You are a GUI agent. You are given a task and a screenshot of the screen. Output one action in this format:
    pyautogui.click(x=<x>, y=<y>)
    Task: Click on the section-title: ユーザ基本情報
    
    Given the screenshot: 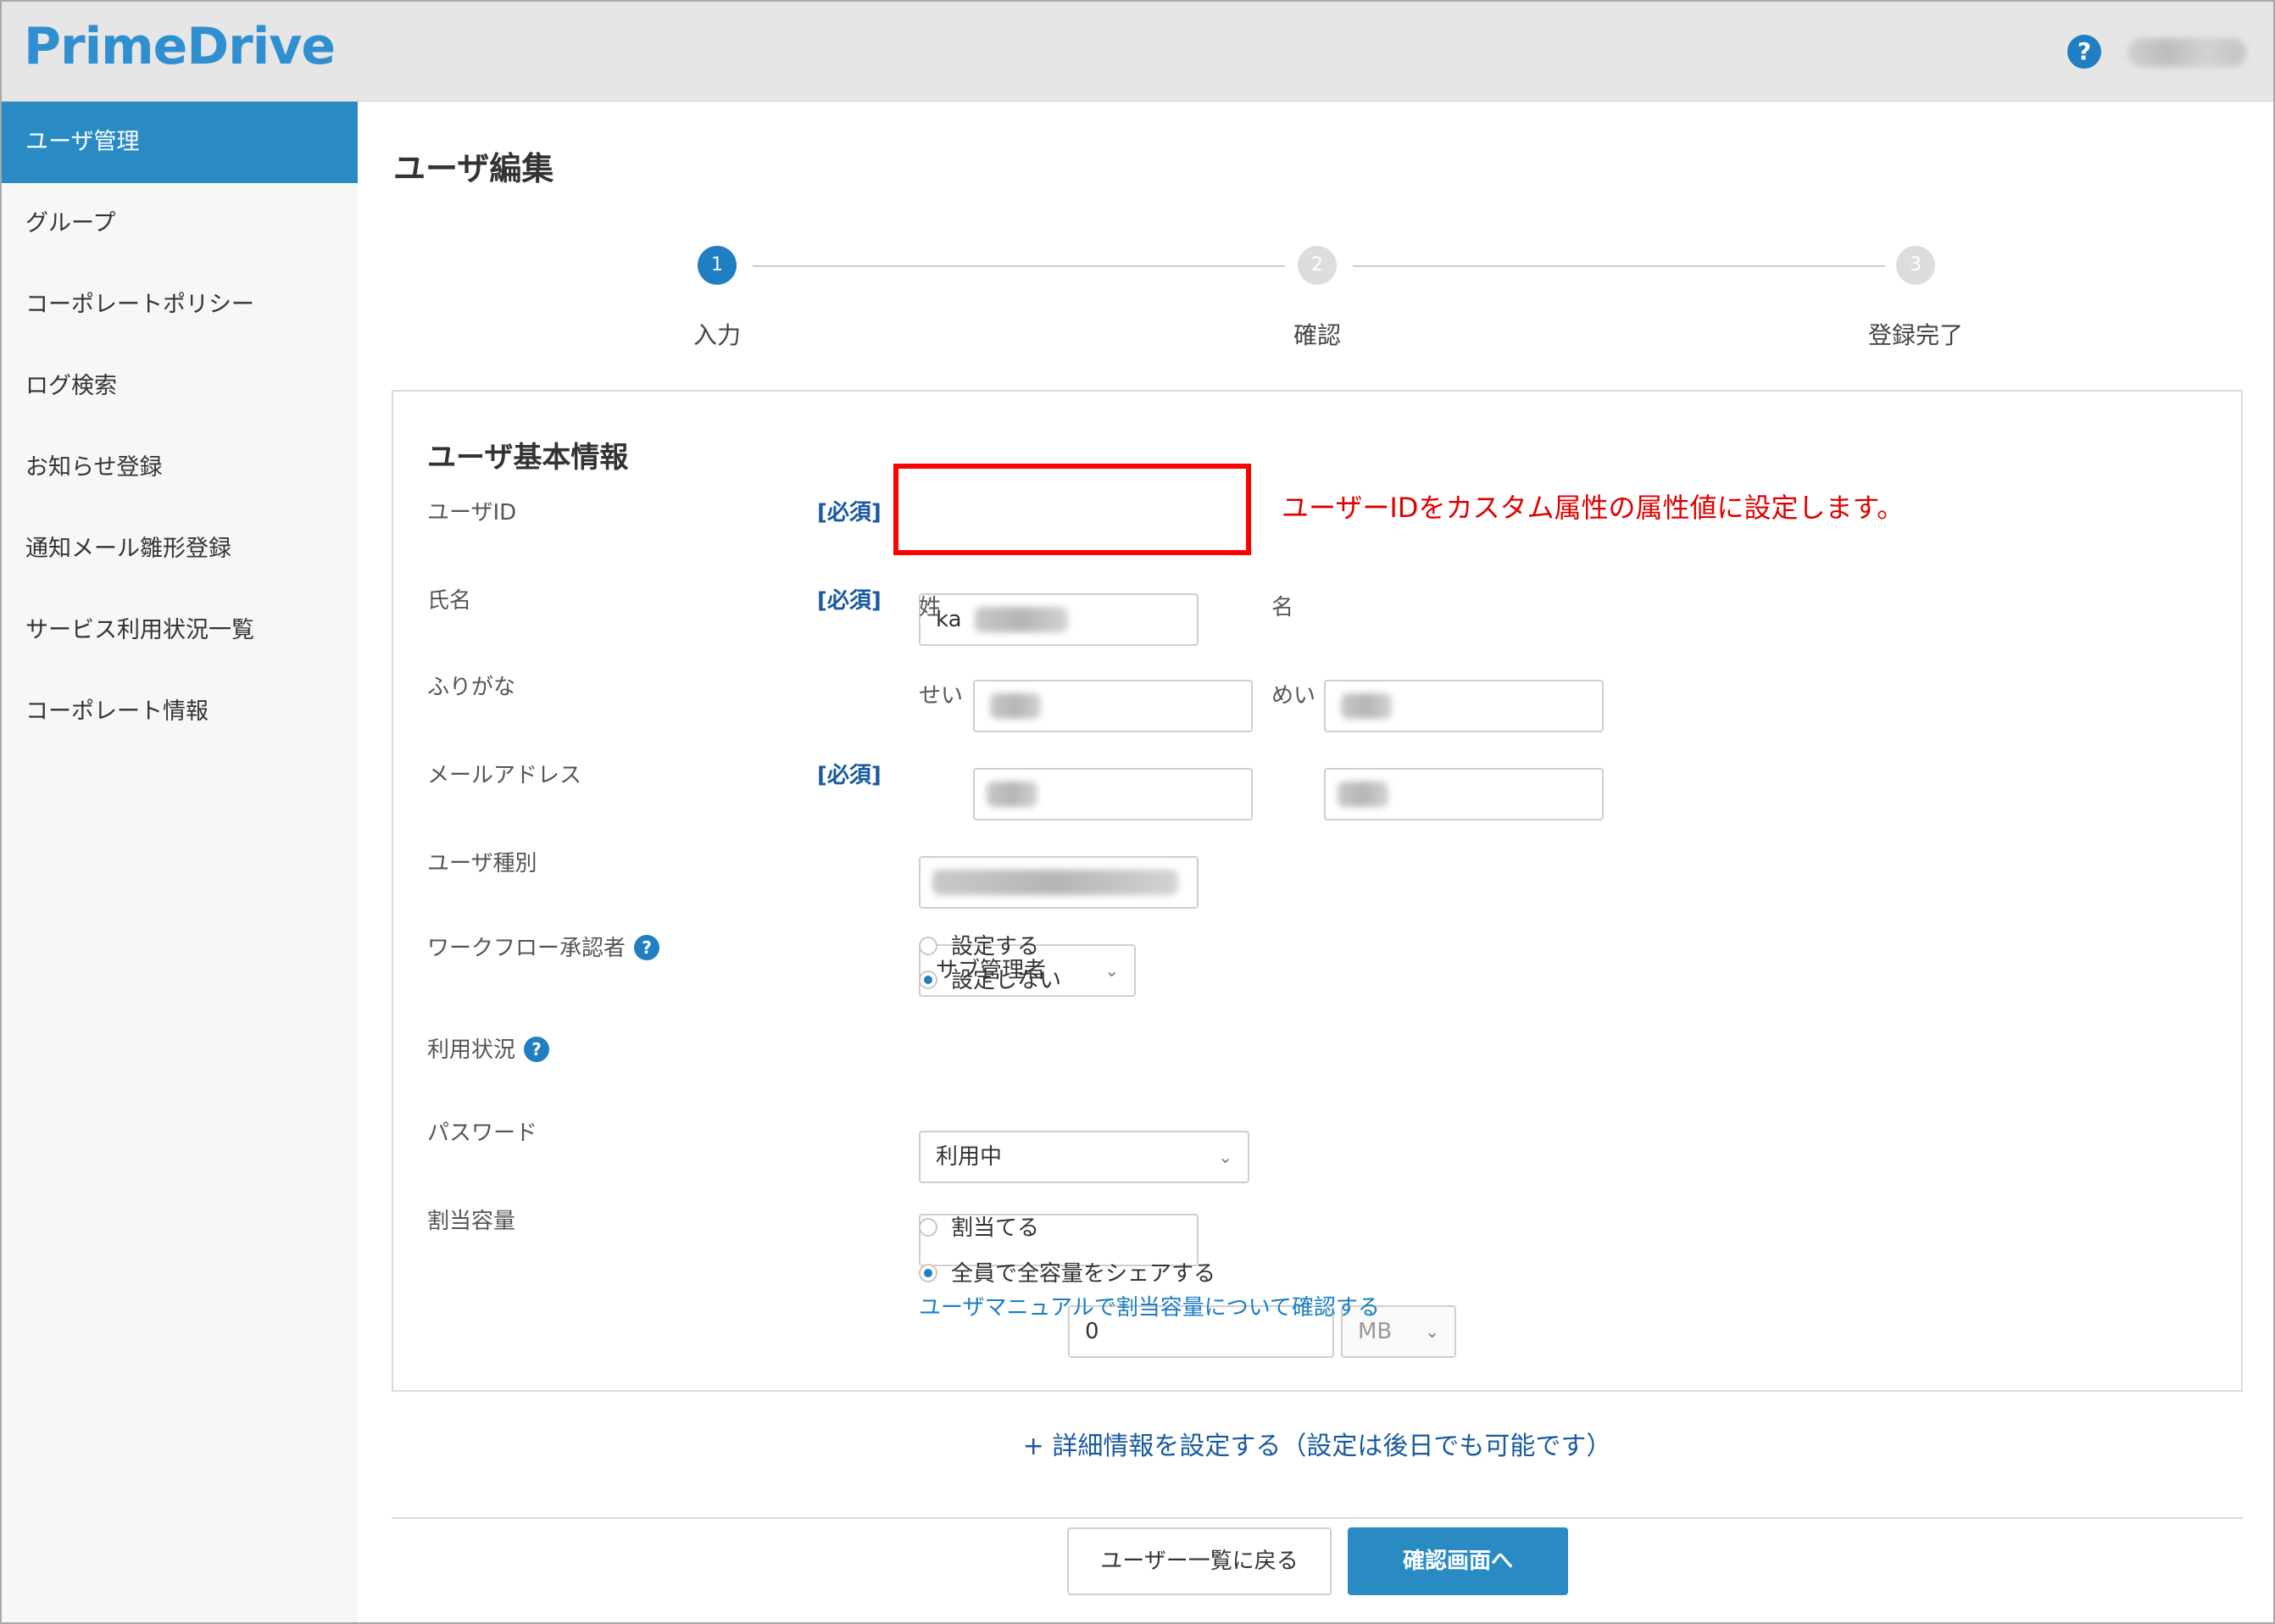 What is the action you would take?
    pyautogui.click(x=528, y=458)
    